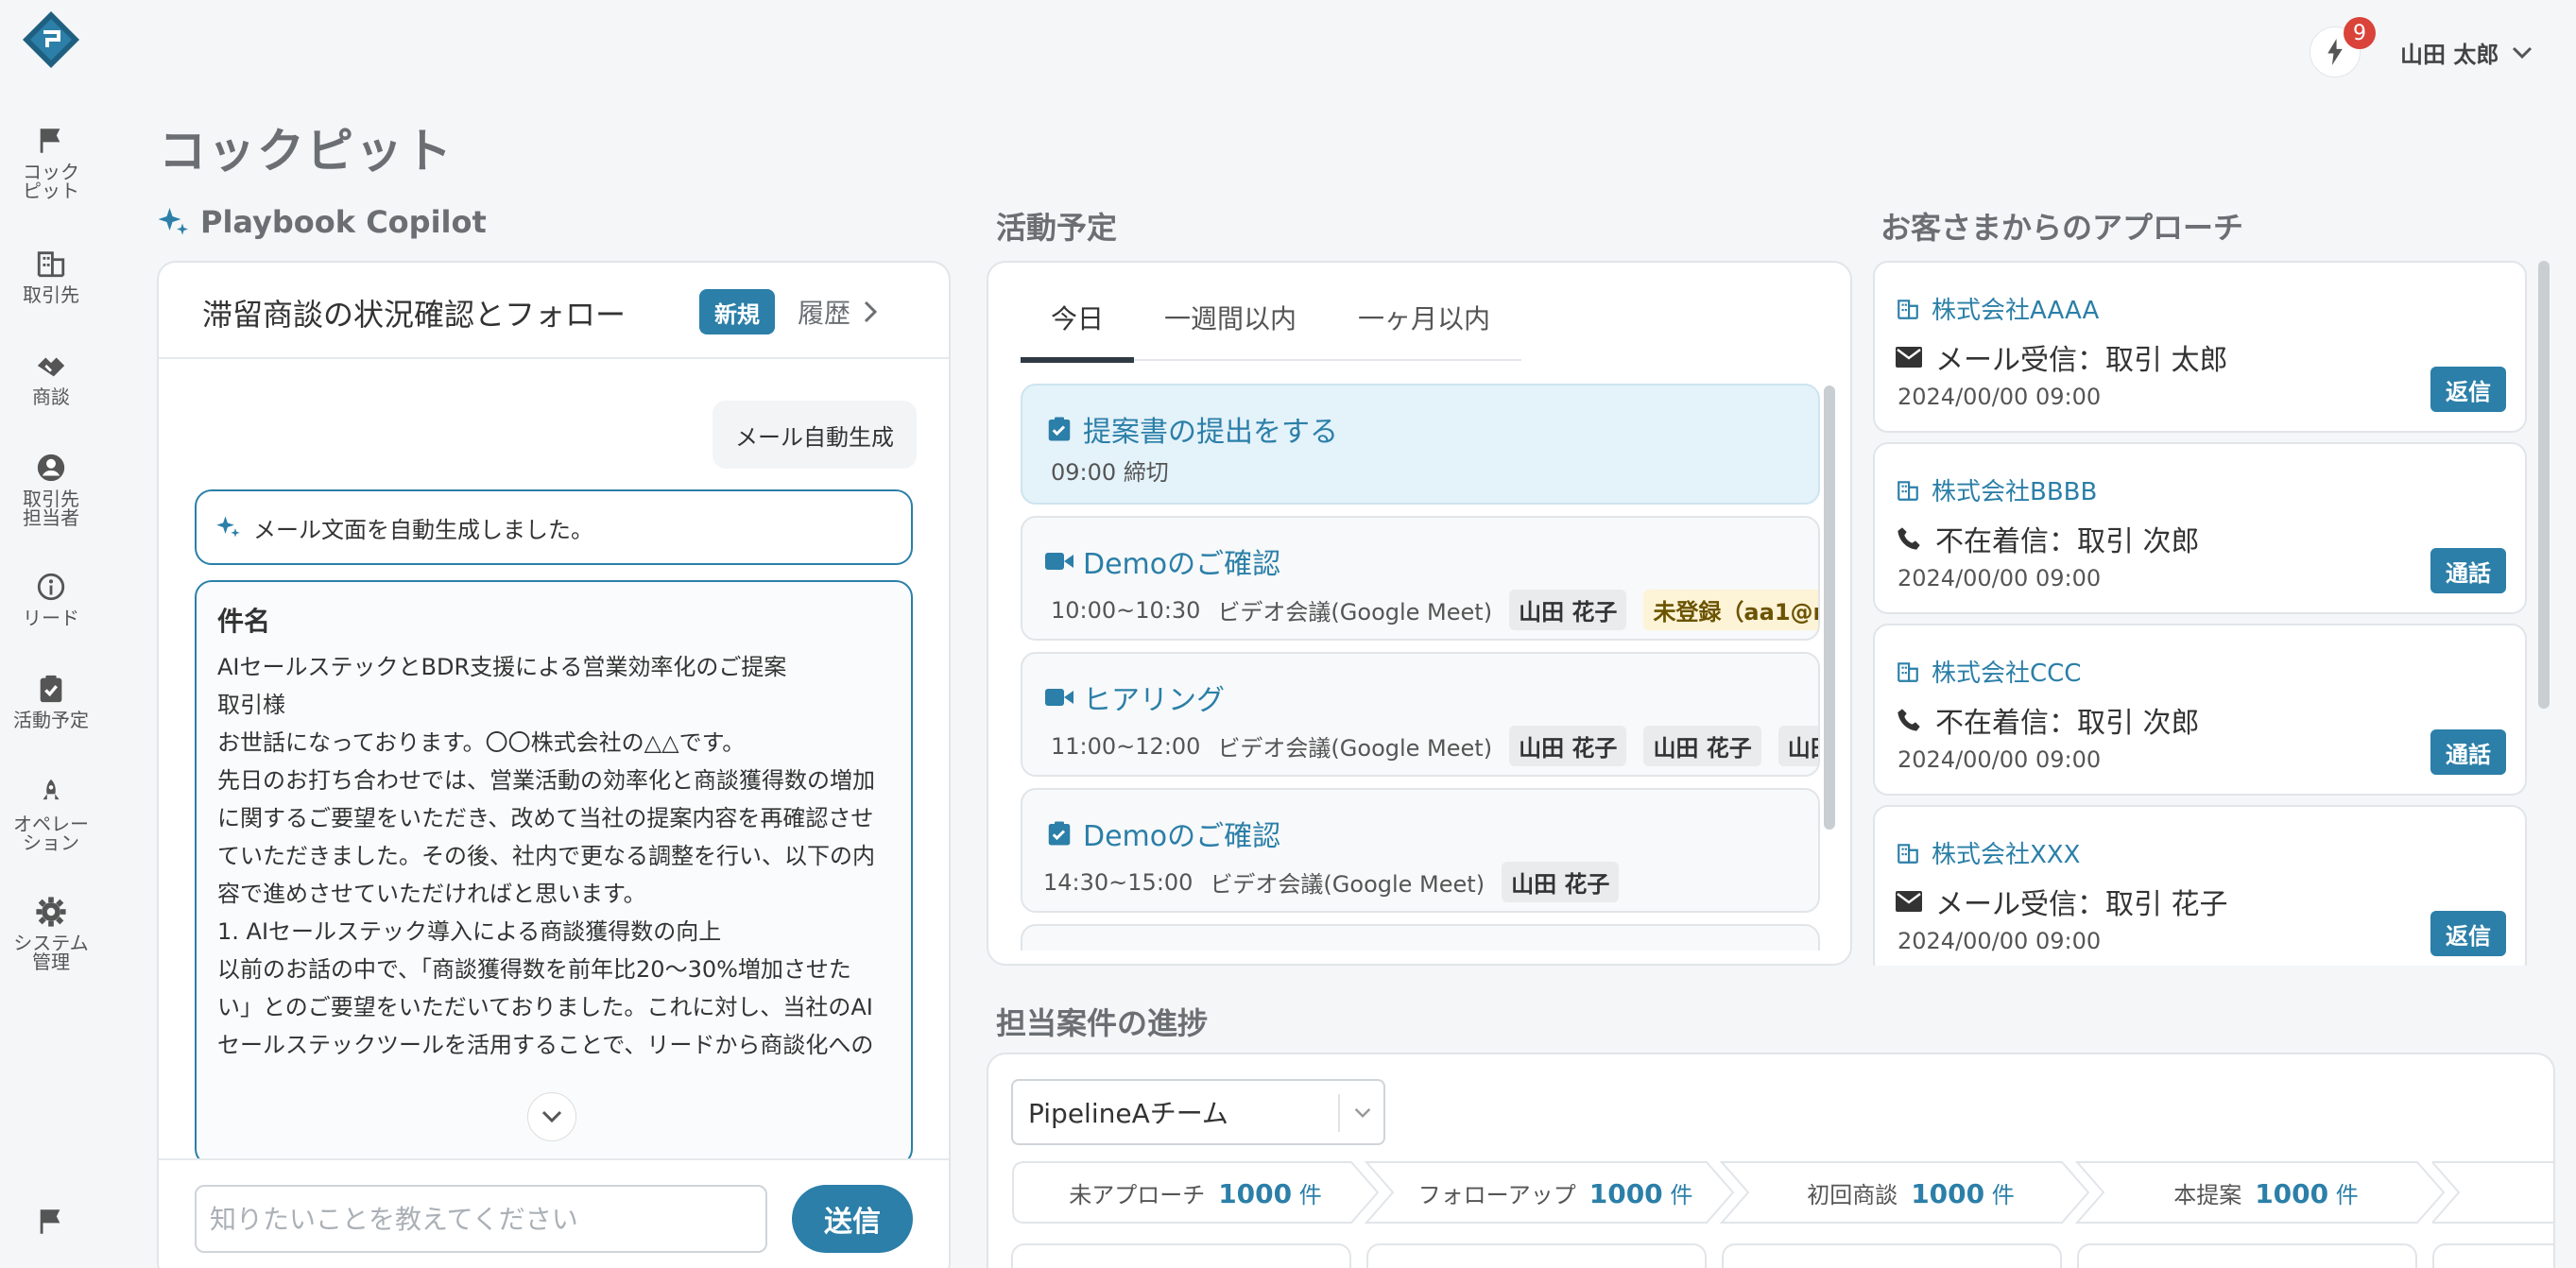 This screenshot has height=1268, width=2576. I want to click on sidebar-item-label: オペレー ション, so click(51, 834).